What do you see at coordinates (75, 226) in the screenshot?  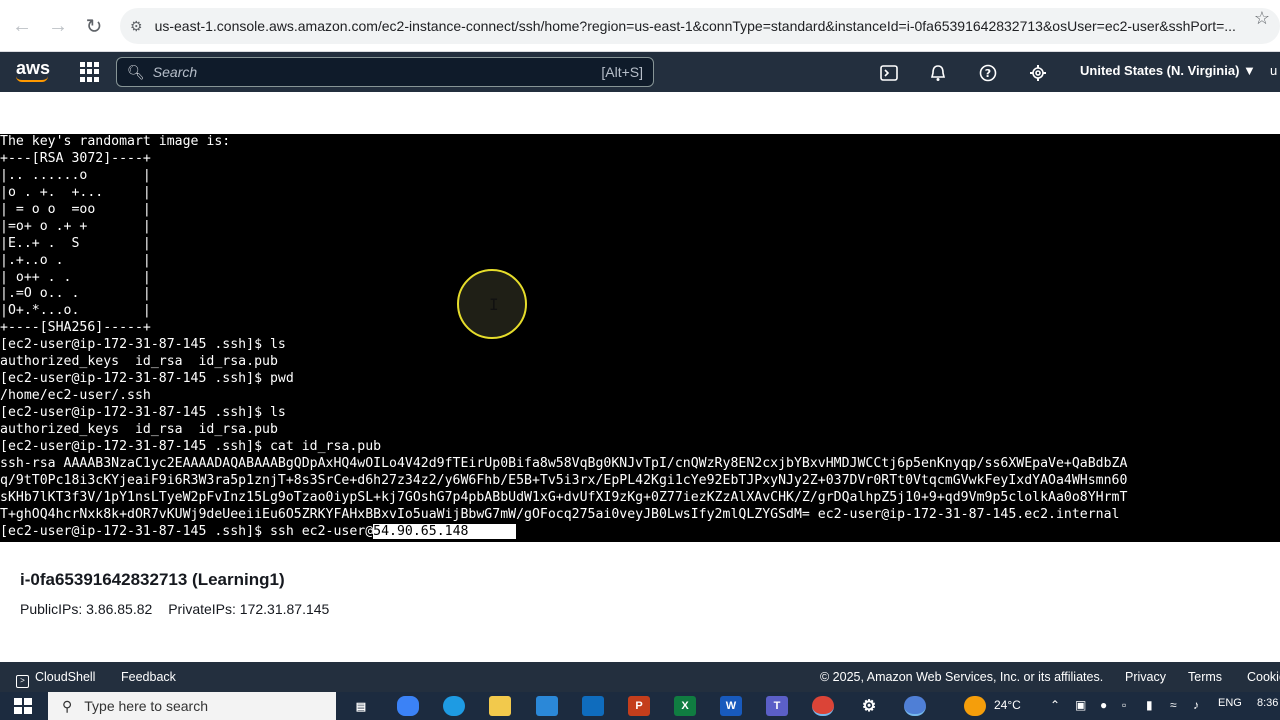 I see `terminal-line: |=o+ o .+ + |` at bounding box center [75, 226].